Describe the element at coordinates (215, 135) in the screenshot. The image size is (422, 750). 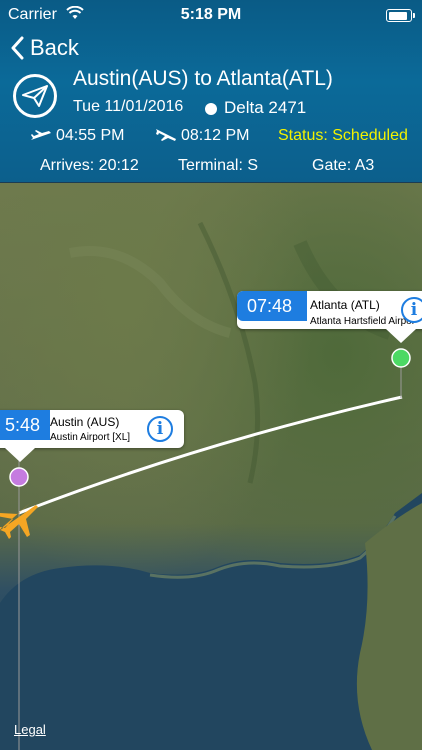
I see `arrival-time: 08:12 PM` at that location.